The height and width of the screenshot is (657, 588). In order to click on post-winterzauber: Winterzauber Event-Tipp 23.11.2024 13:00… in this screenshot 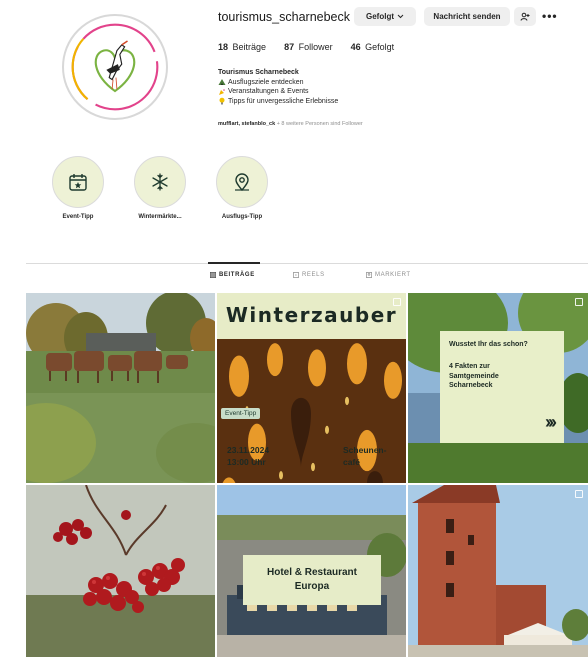, I will do `click(311, 388)`.